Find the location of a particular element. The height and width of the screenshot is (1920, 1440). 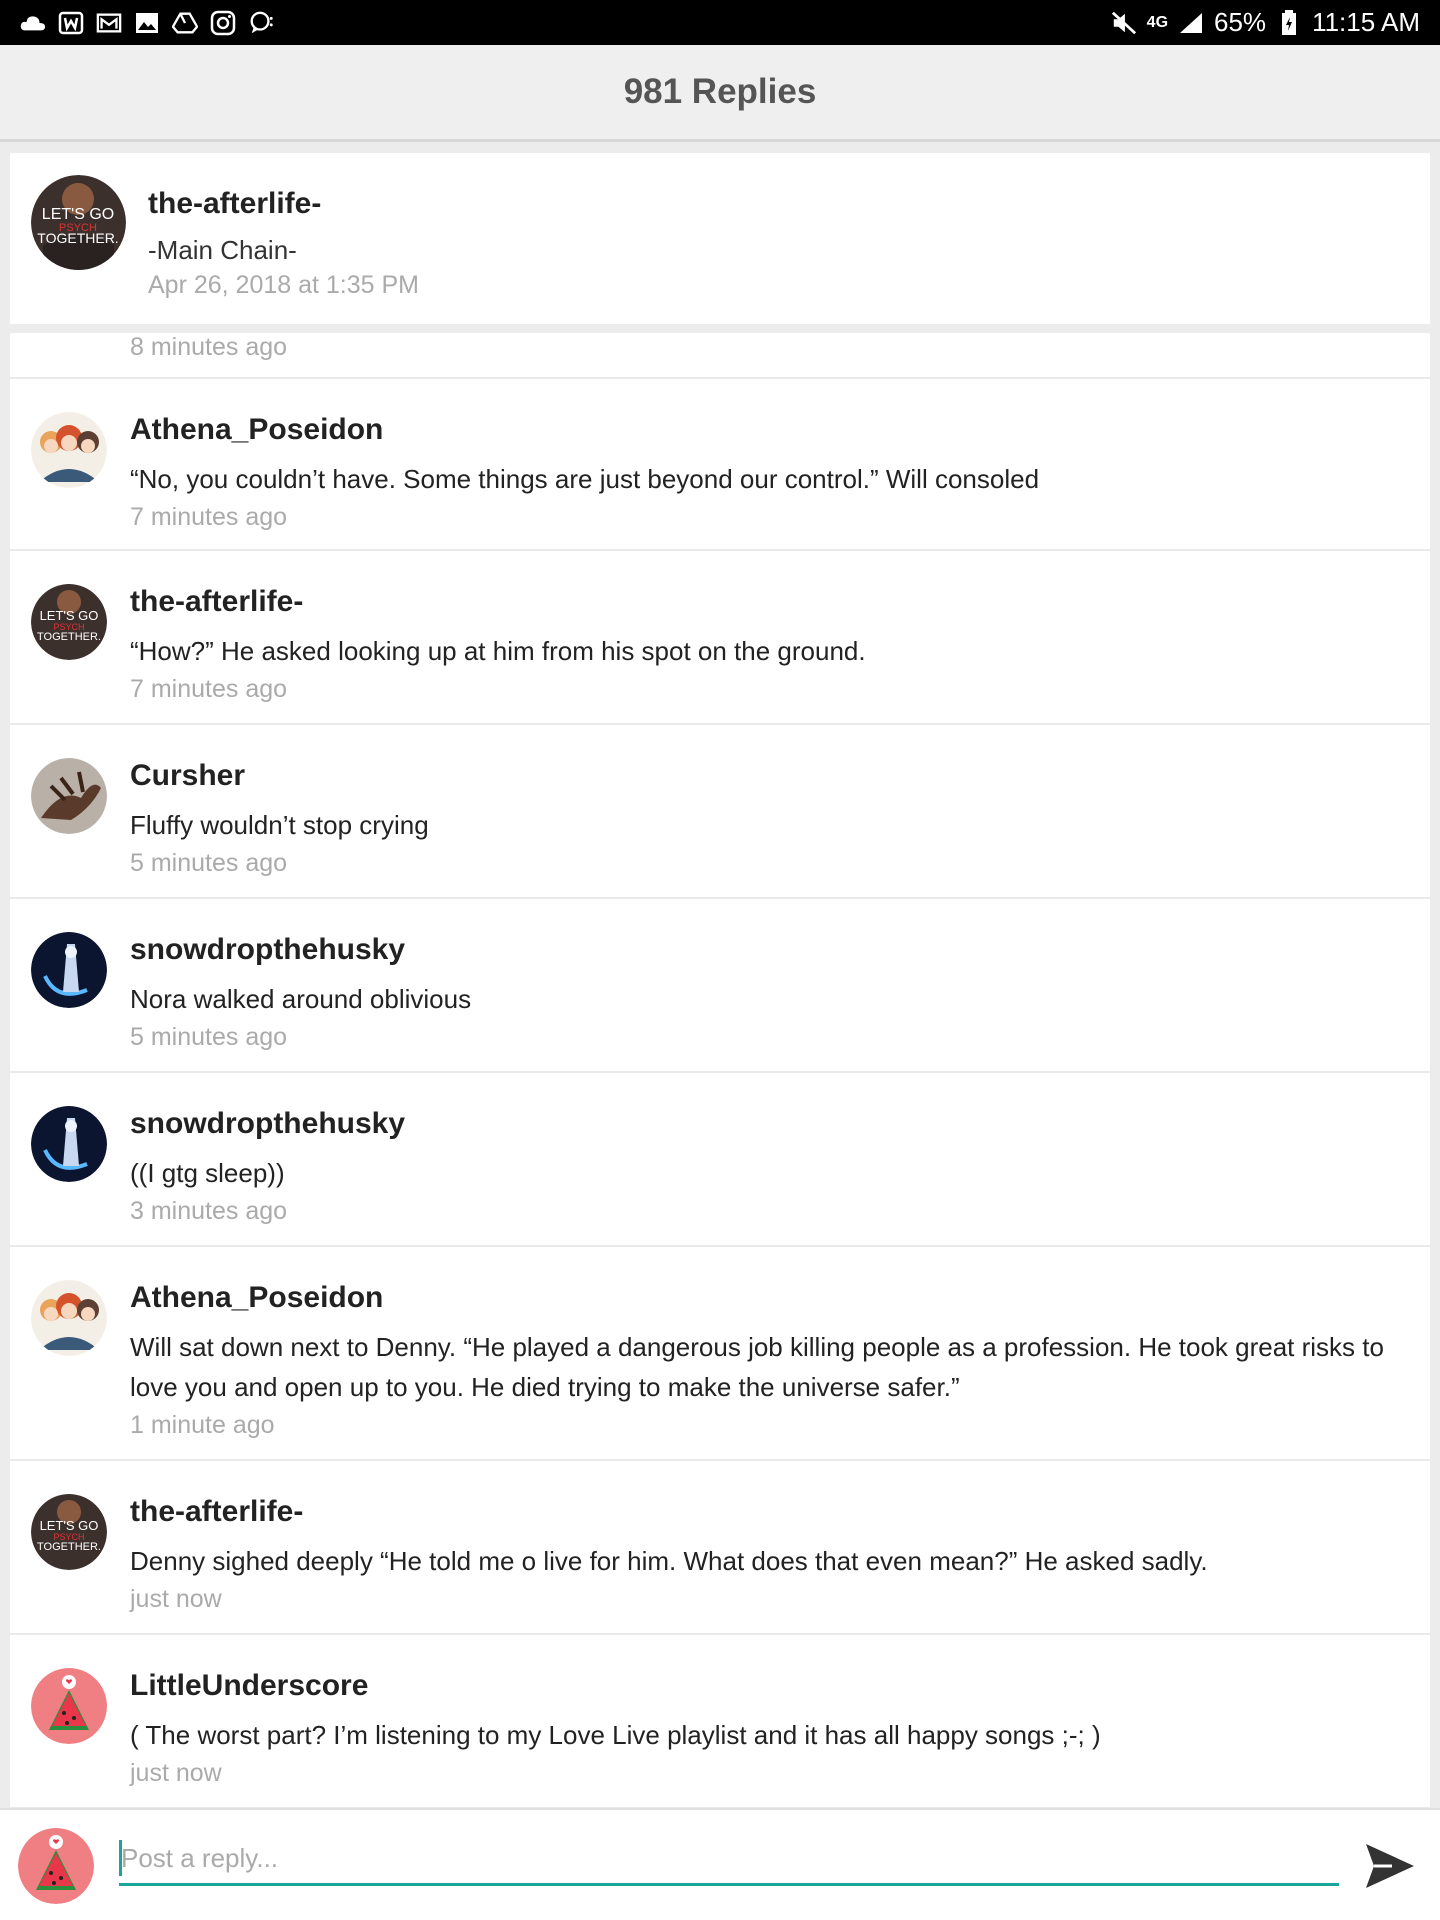

post-title: -Main Chain- is located at coordinates (222, 250).